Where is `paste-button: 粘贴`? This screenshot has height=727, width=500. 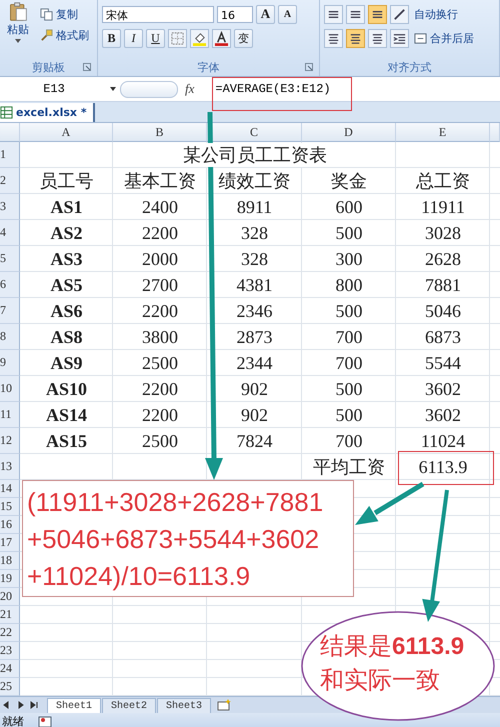 paste-button: 粘贴 is located at coordinates (18, 29).